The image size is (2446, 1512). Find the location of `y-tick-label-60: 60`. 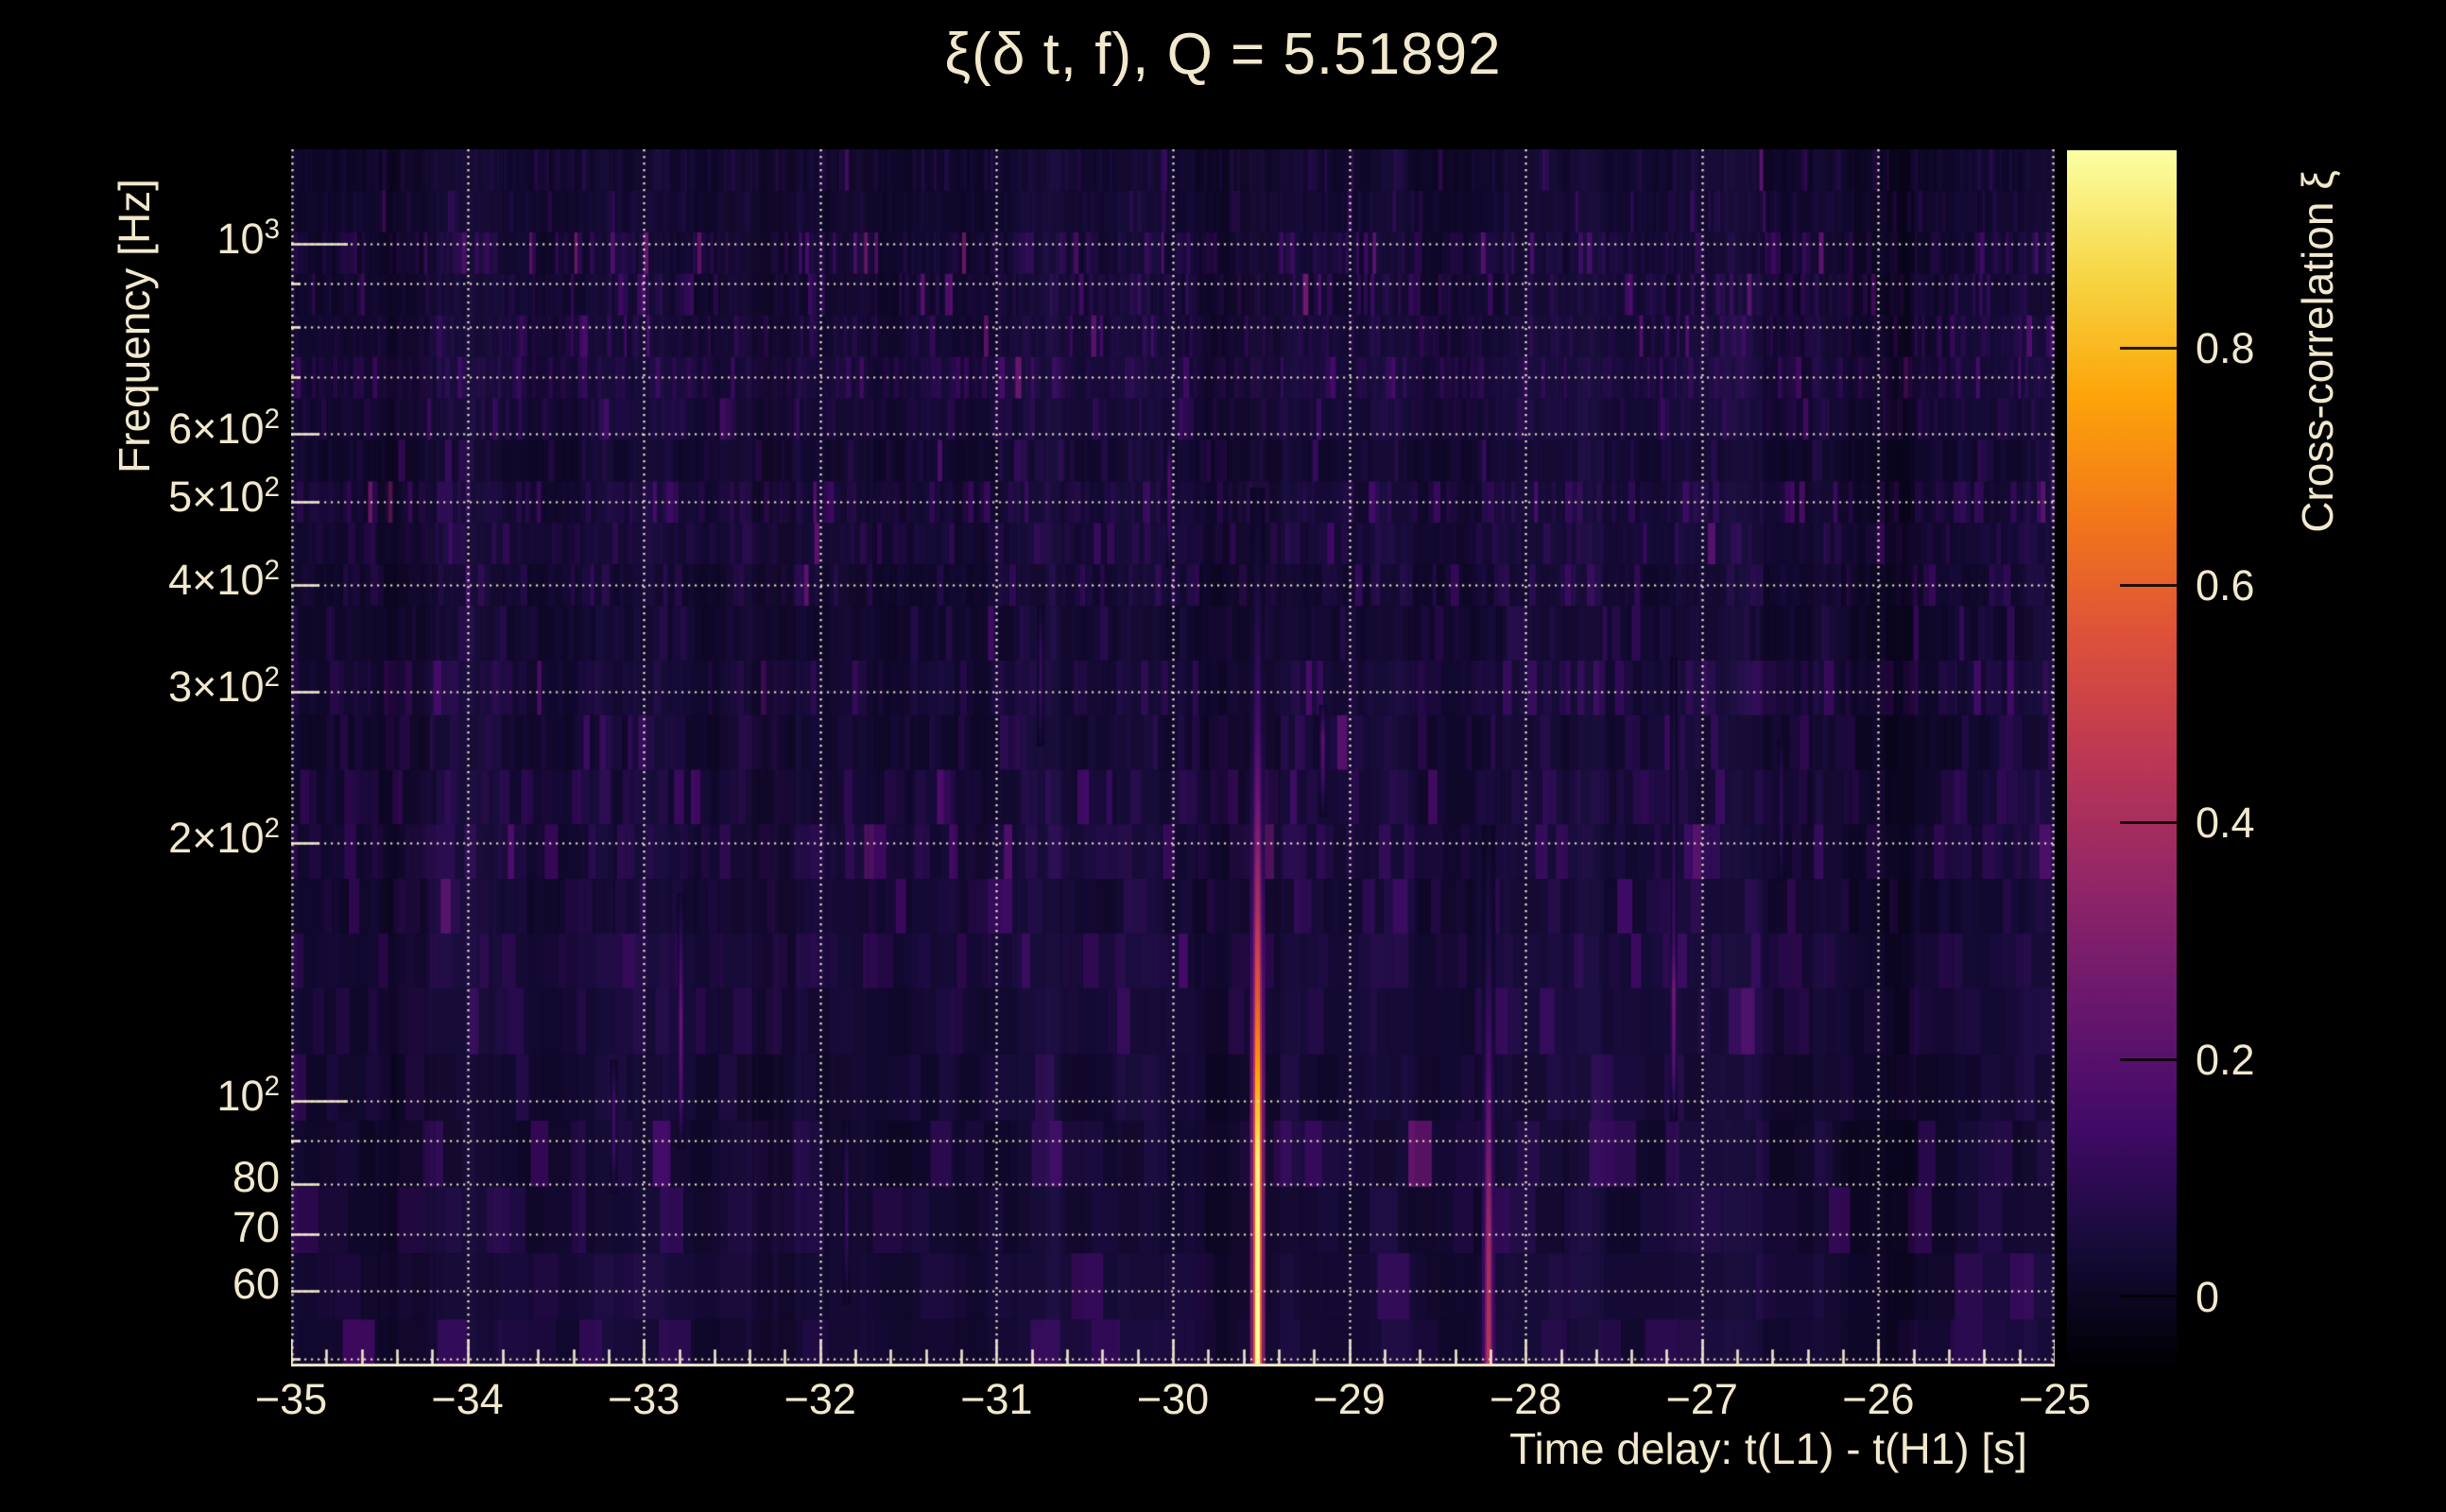

y-tick-label-60: 60 is located at coordinates (256, 1284).